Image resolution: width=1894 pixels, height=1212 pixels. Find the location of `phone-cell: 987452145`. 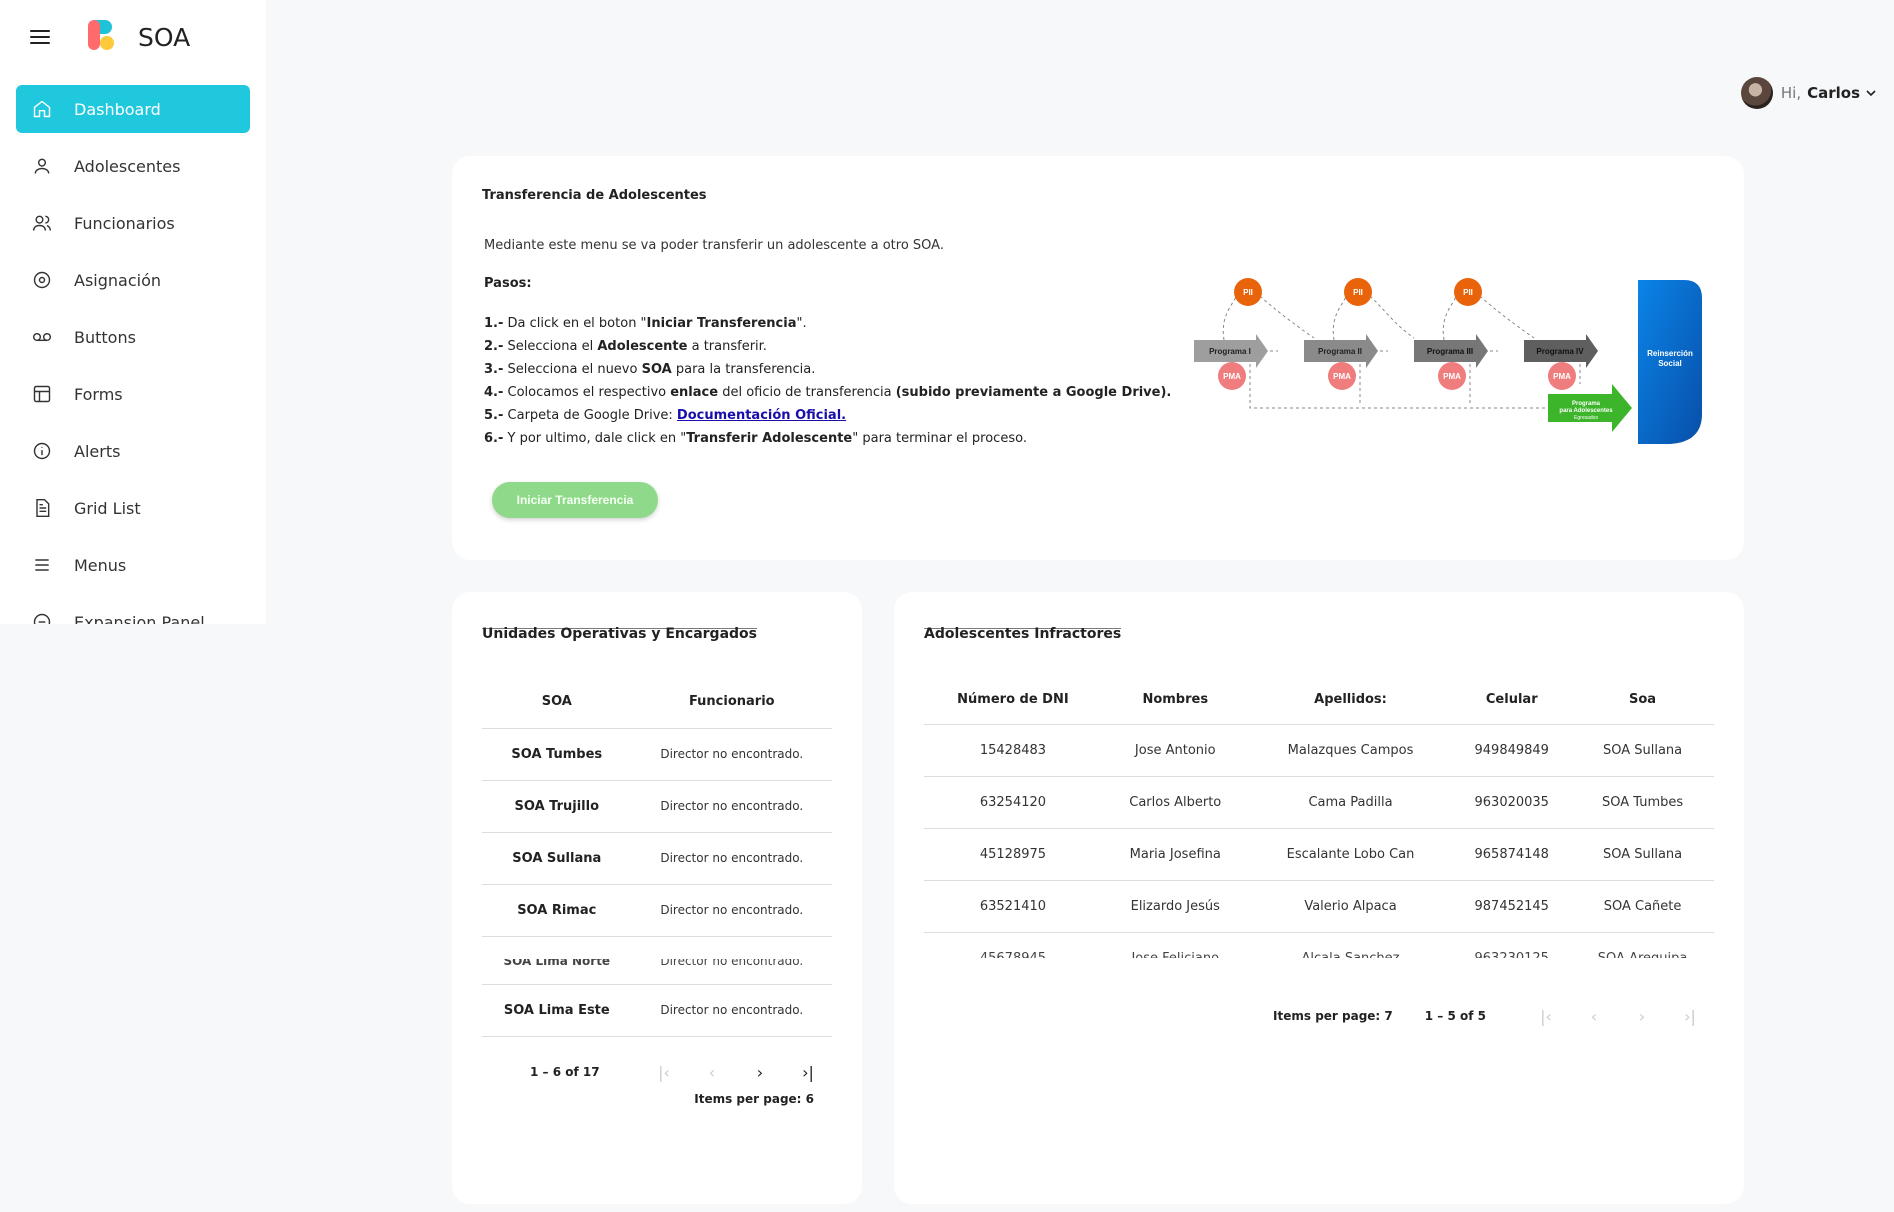

phone-cell: 987452145 is located at coordinates (1512, 906).